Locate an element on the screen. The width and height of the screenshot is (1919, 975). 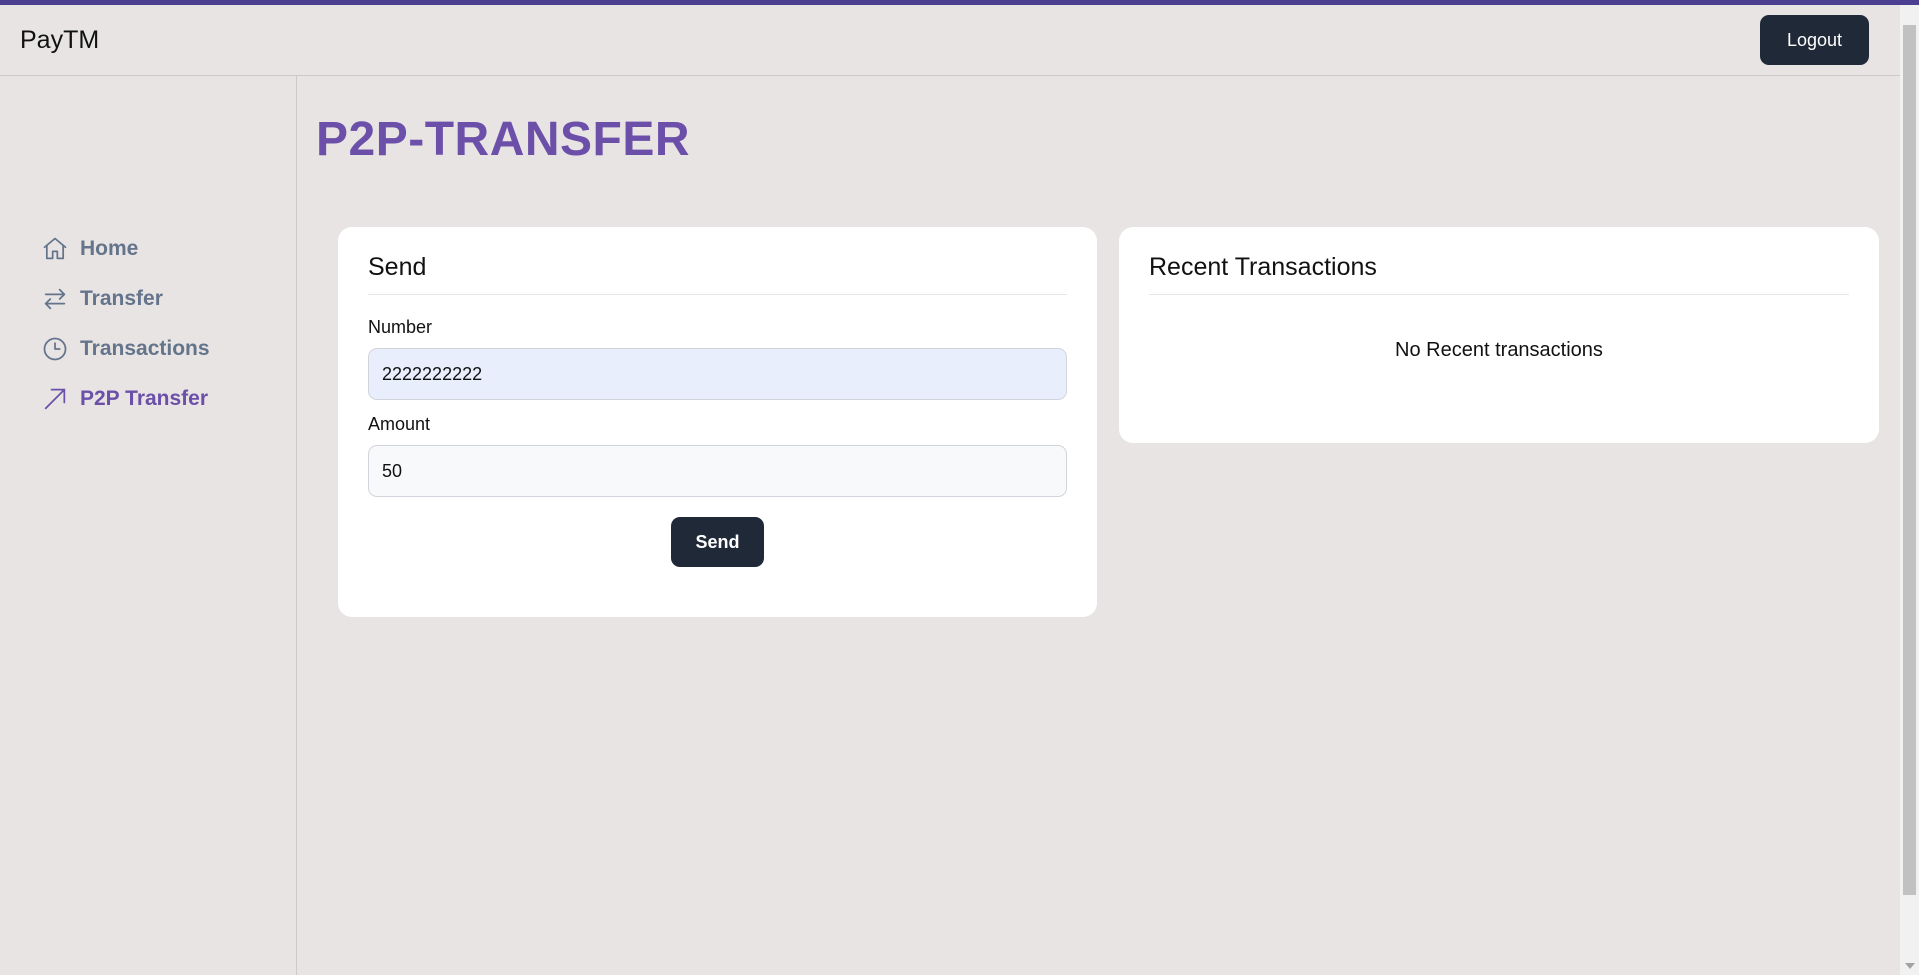
sidebar-item-label: Transactions is located at coordinates (145, 348).